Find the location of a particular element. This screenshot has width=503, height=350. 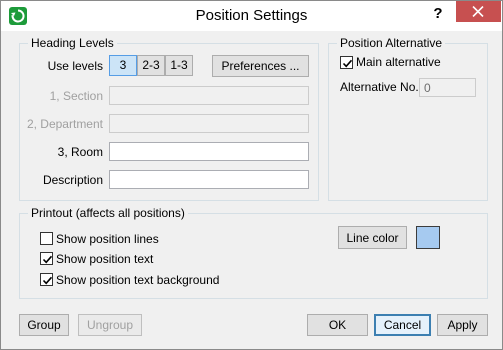

level-3-button: 3 is located at coordinates (123, 65).